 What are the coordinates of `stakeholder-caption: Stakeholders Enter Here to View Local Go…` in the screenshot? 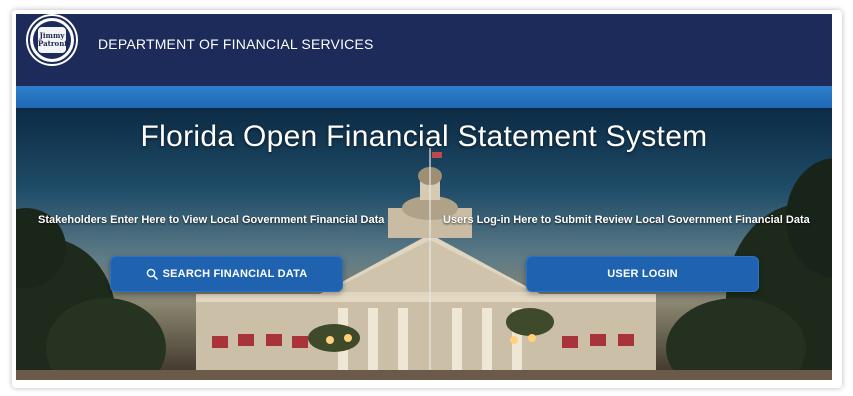 It's located at (211, 220).